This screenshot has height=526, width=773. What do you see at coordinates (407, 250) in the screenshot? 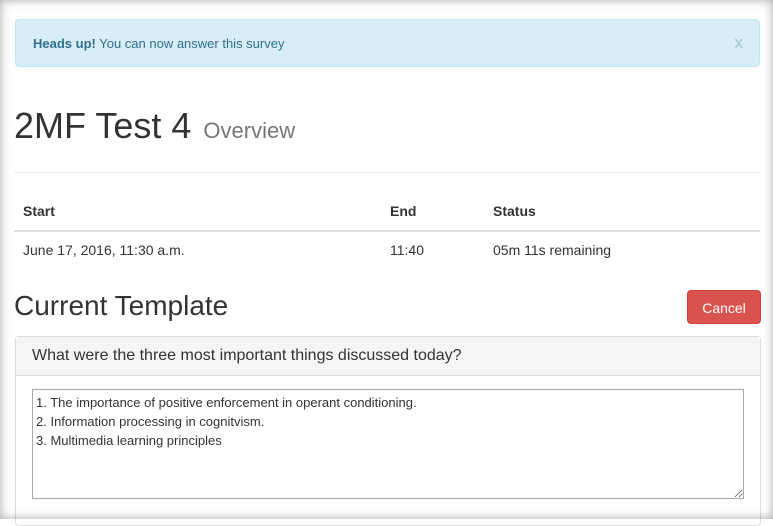
I see `end-cell: 11:40` at bounding box center [407, 250].